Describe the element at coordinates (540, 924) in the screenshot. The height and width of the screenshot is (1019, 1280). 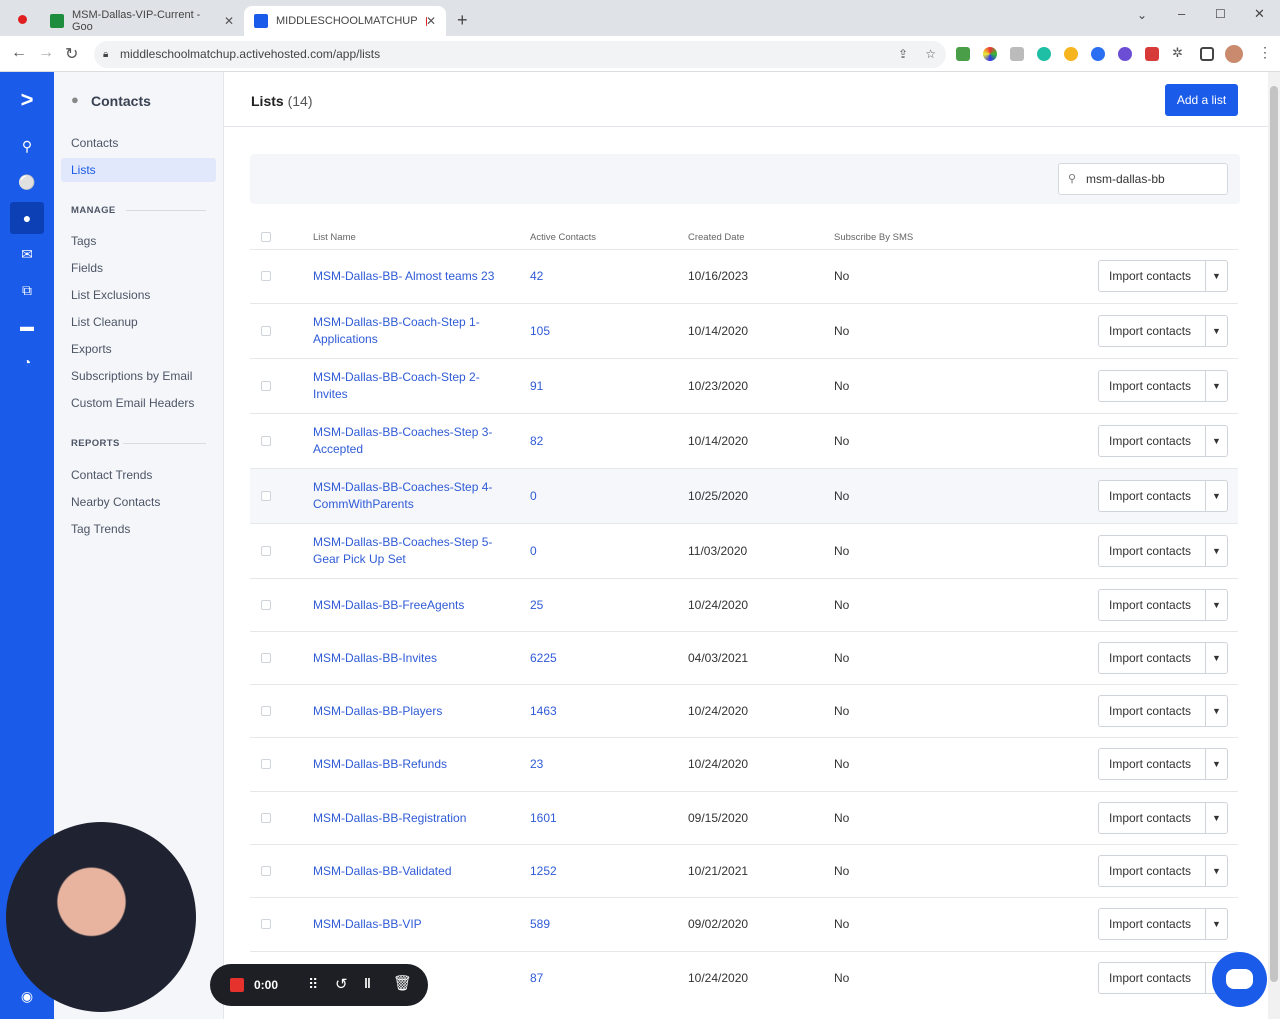
I see `active-contacts-count: 589` at that location.